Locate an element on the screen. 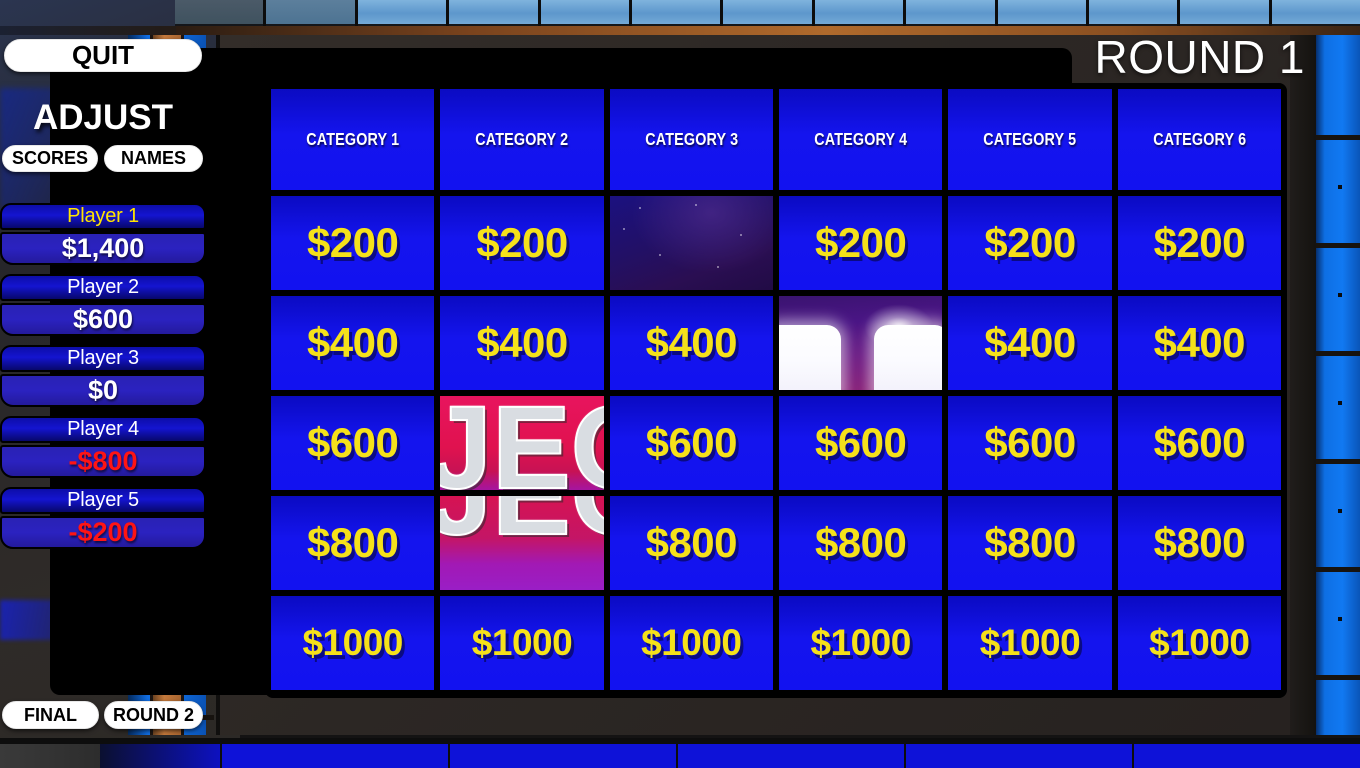  player-entry: Player 2 $600 is located at coordinates (103, 305).